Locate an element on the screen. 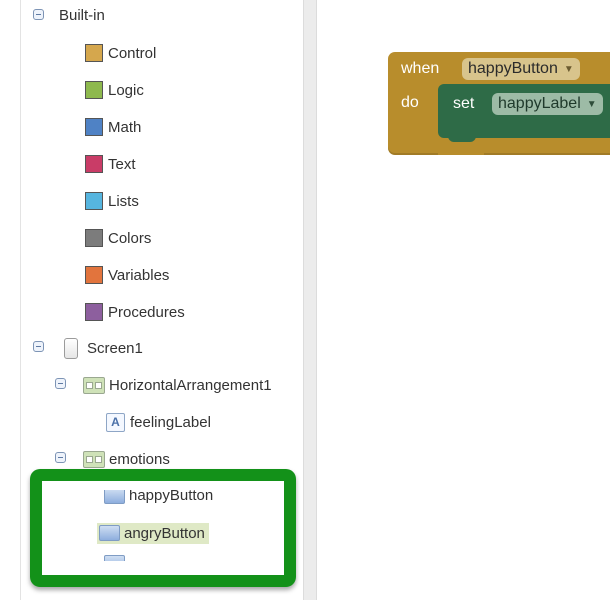  emotions-label: emotions is located at coordinates (139, 459).